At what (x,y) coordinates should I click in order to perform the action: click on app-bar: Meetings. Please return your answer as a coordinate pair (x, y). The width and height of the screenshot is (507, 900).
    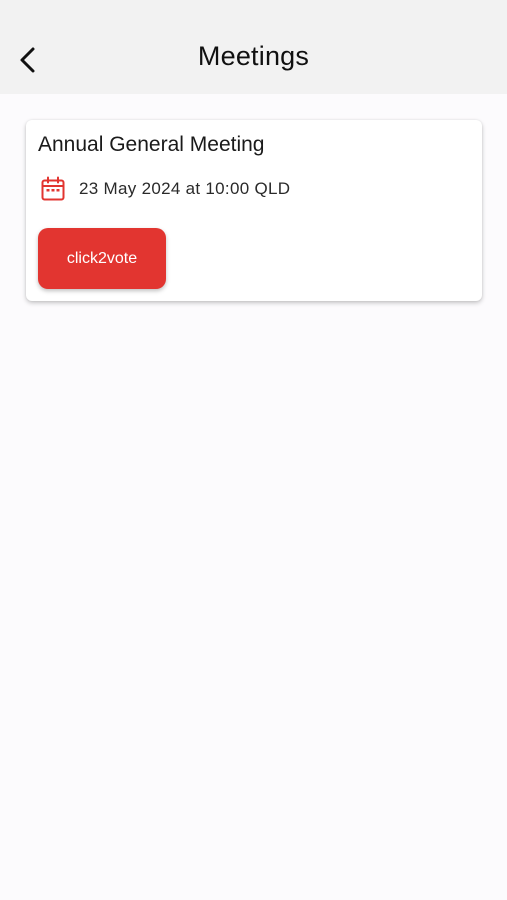
    Looking at the image, I should click on (253, 47).